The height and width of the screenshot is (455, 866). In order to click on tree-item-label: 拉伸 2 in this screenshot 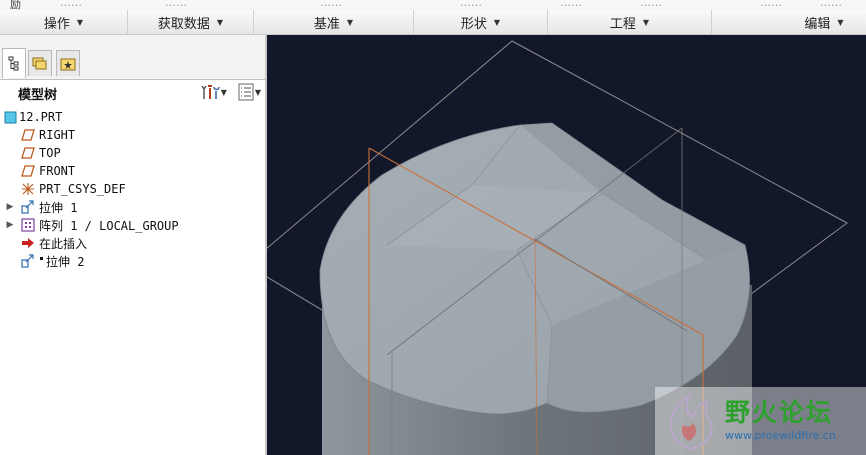, I will do `click(65, 261)`.